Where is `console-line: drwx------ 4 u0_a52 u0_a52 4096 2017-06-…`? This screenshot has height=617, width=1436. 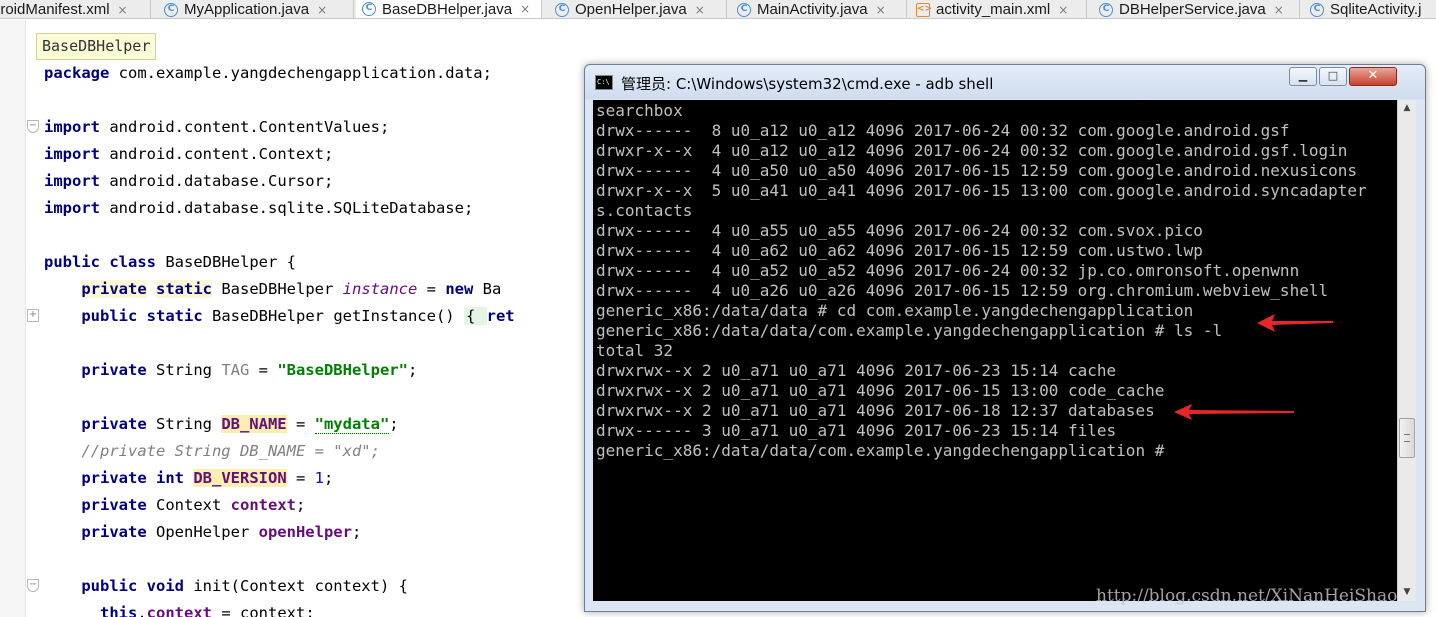 console-line: drwx------ 4 u0_a52 u0_a52 4096 2017-06-… is located at coordinates (948, 270).